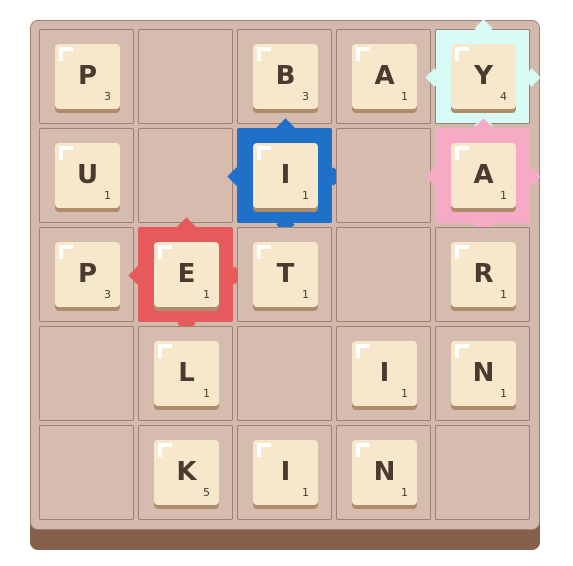 The image size is (573, 566). I want to click on board-cell: A1, so click(383, 76).